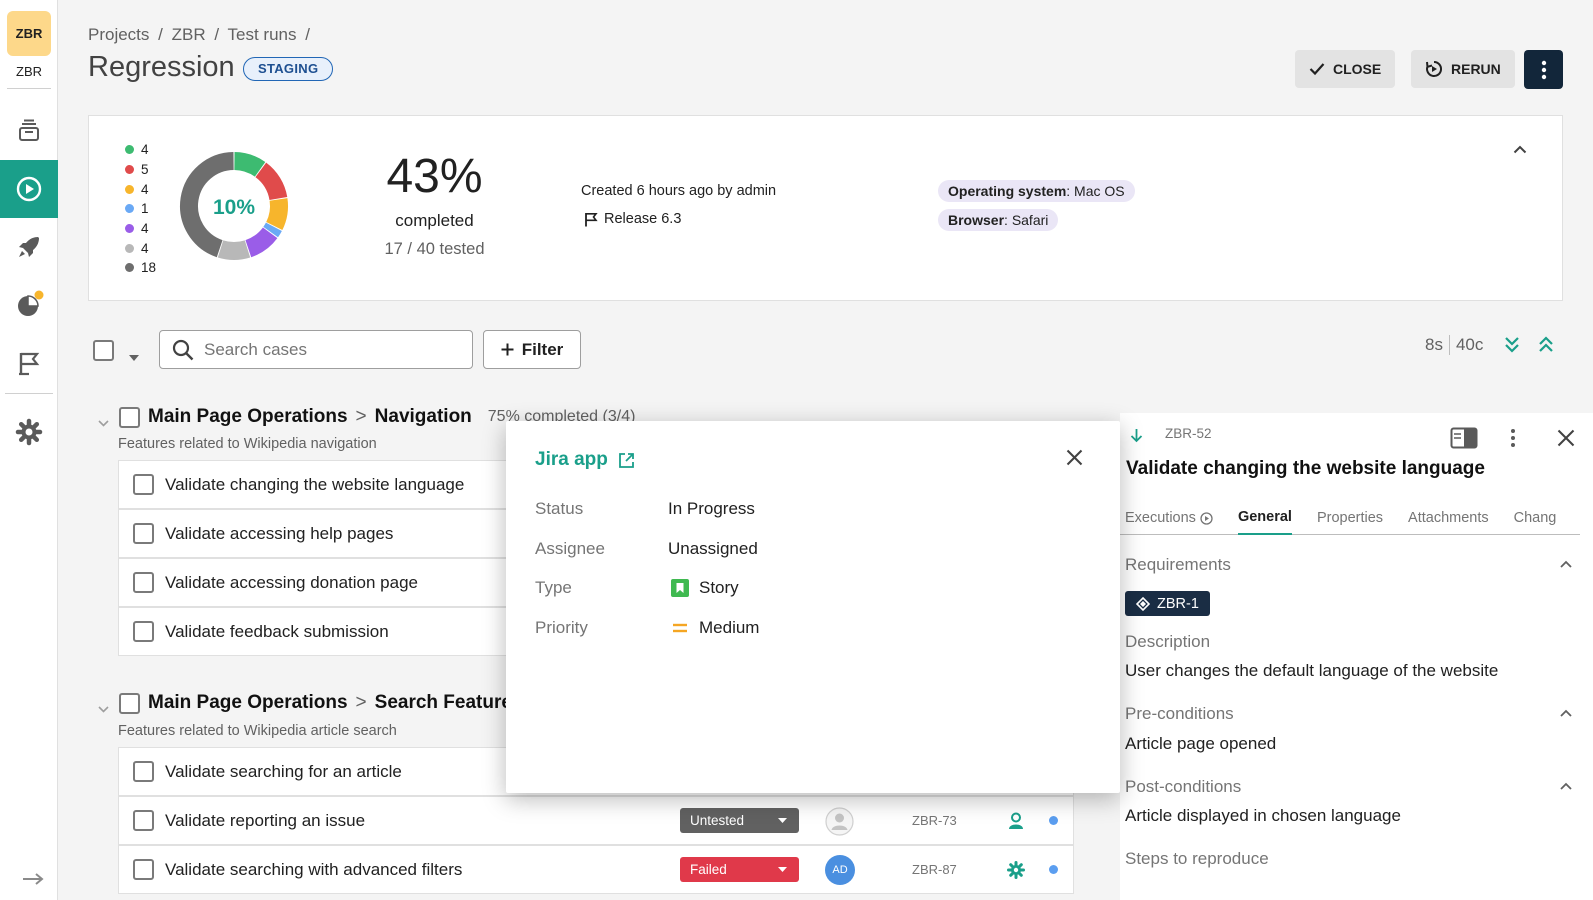 The height and width of the screenshot is (900, 1593). I want to click on select-options-dropdown, so click(134, 357).